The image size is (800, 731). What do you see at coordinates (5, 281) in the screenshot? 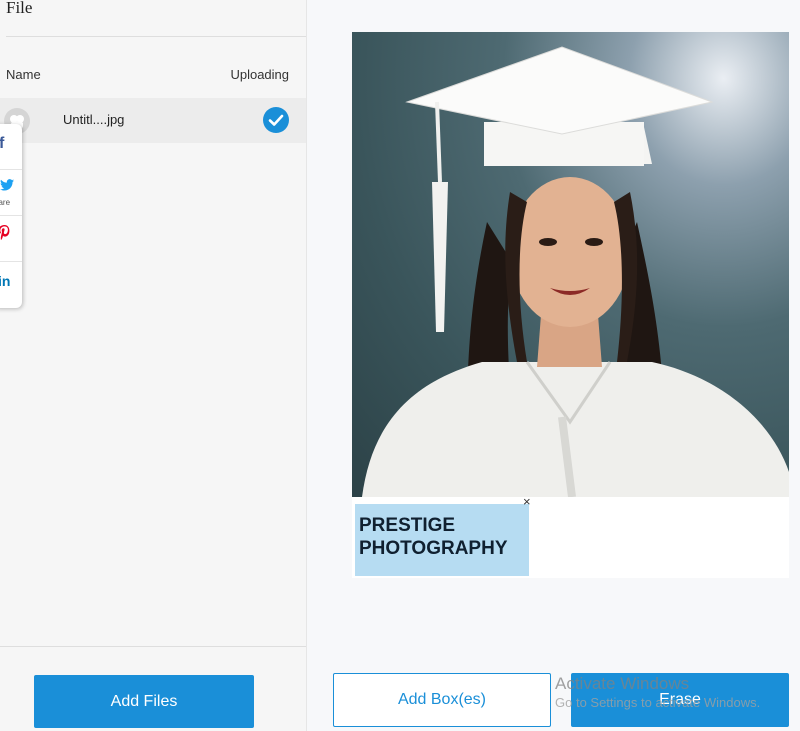
I see `linkedin-icon: in` at bounding box center [5, 281].